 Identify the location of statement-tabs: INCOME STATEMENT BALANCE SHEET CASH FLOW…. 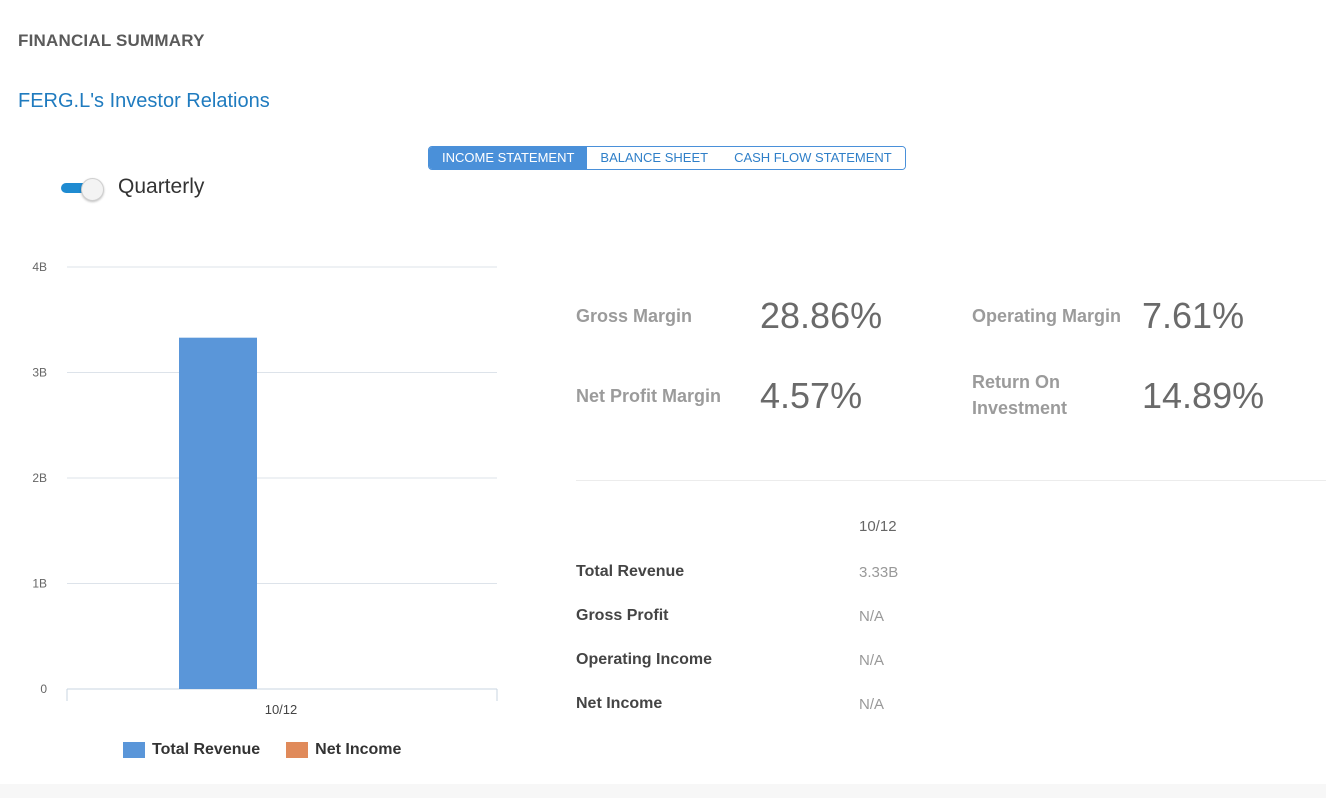
(667, 158).